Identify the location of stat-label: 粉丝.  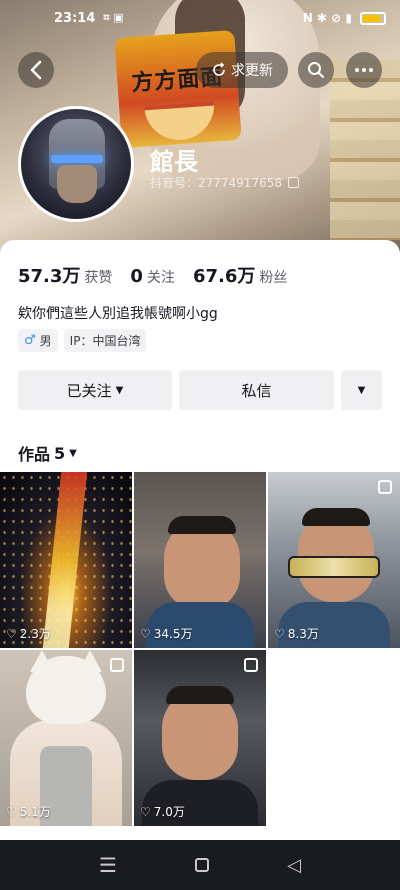
(273, 278).